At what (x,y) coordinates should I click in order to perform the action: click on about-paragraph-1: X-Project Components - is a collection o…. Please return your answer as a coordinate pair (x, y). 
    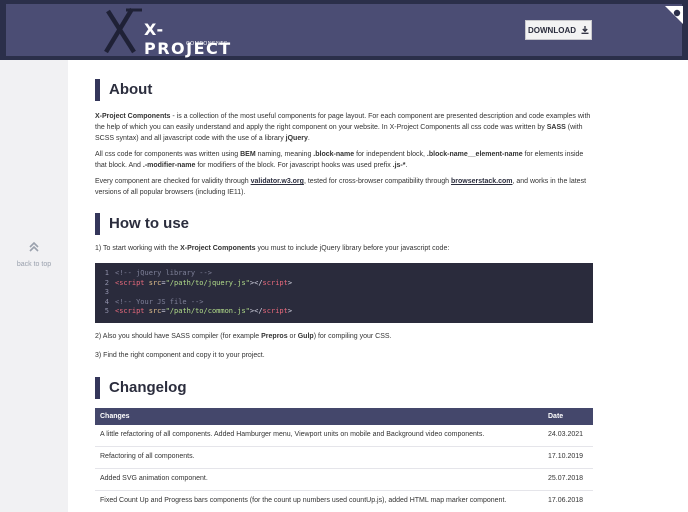
    Looking at the image, I should click on (344, 127).